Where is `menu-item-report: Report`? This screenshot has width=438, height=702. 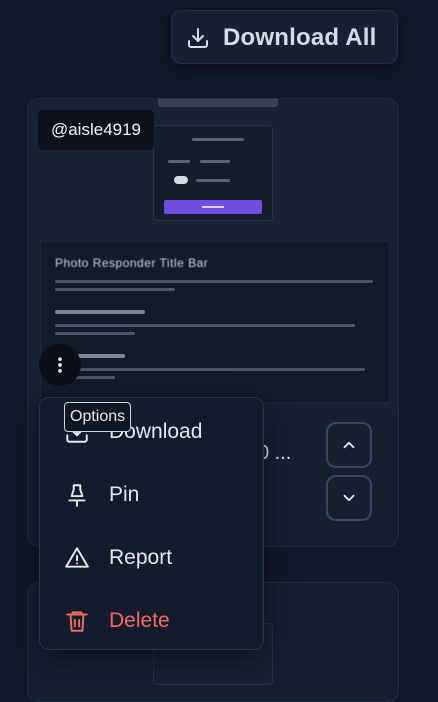
menu-item-report: Report is located at coordinates (151, 557).